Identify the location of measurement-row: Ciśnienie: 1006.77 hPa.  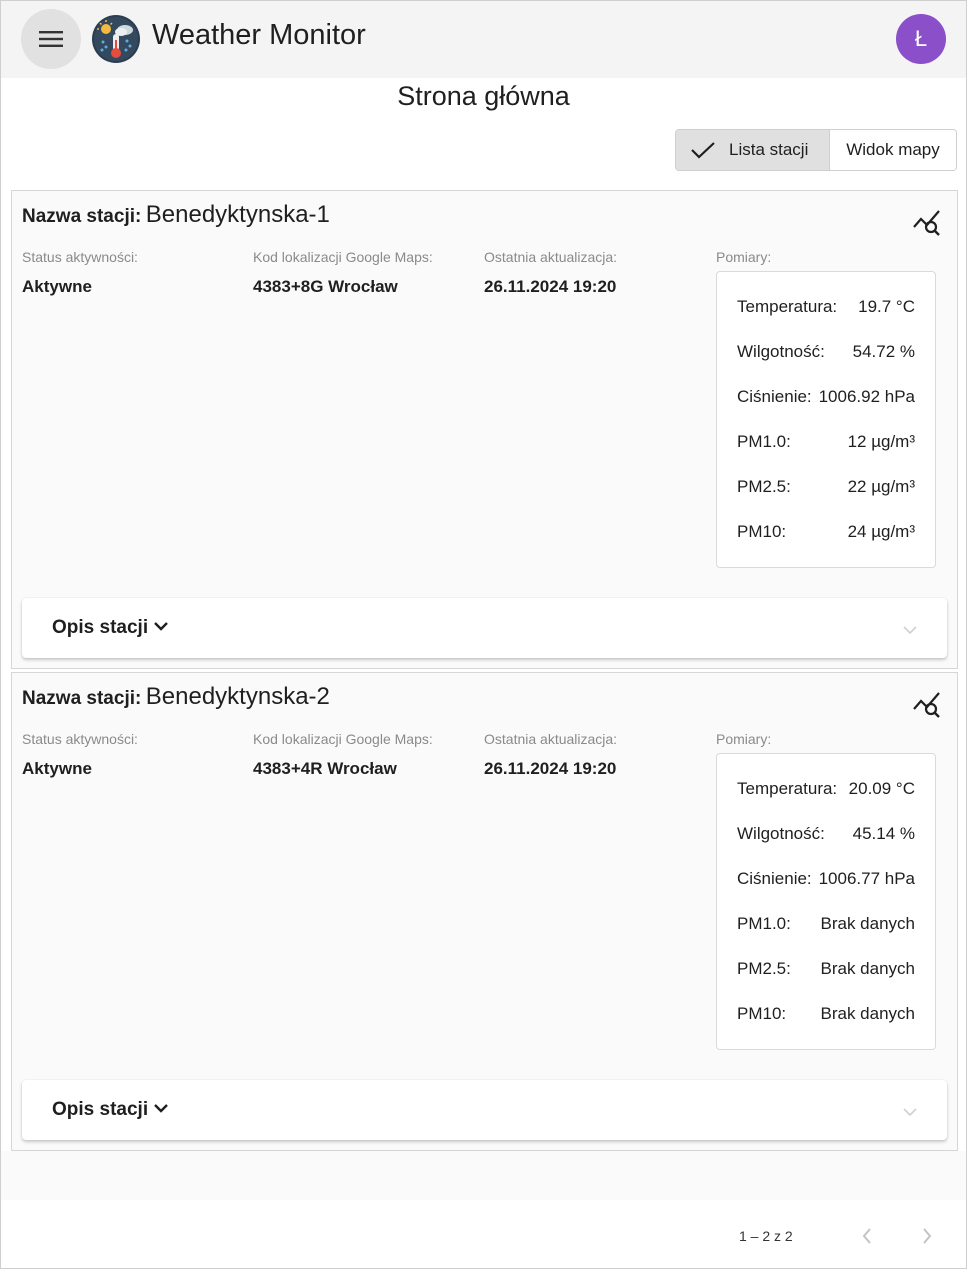
(826, 881).